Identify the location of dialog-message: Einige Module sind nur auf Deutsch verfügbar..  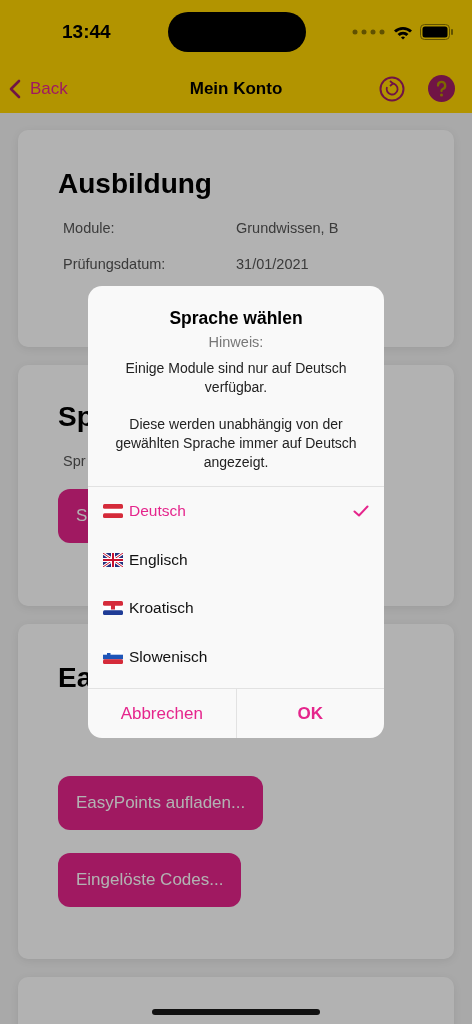
(236, 378).